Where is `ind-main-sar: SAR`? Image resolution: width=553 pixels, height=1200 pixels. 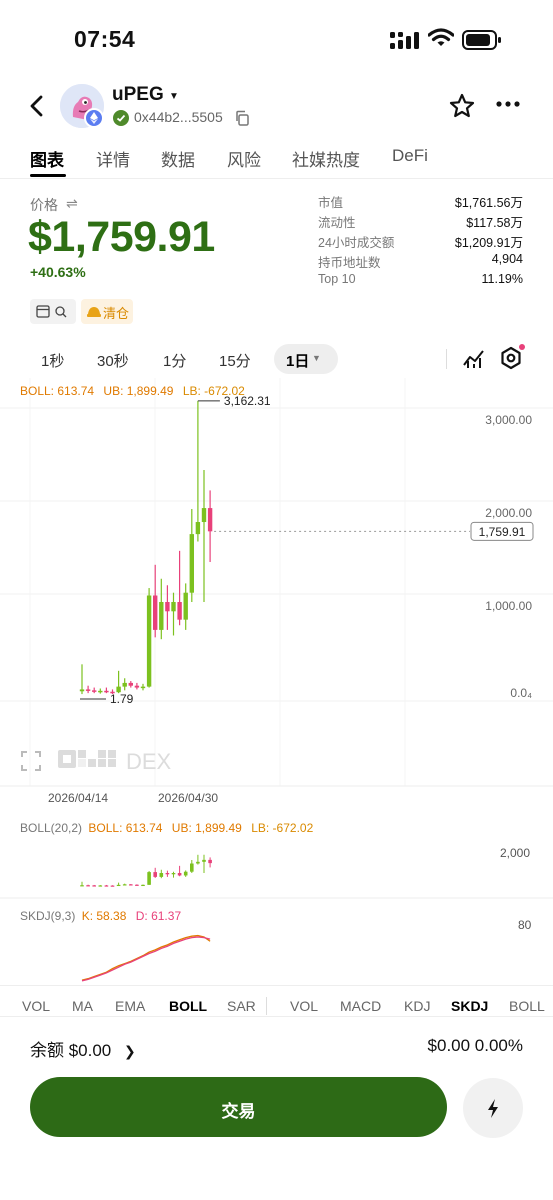 ind-main-sar: SAR is located at coordinates (241, 1006).